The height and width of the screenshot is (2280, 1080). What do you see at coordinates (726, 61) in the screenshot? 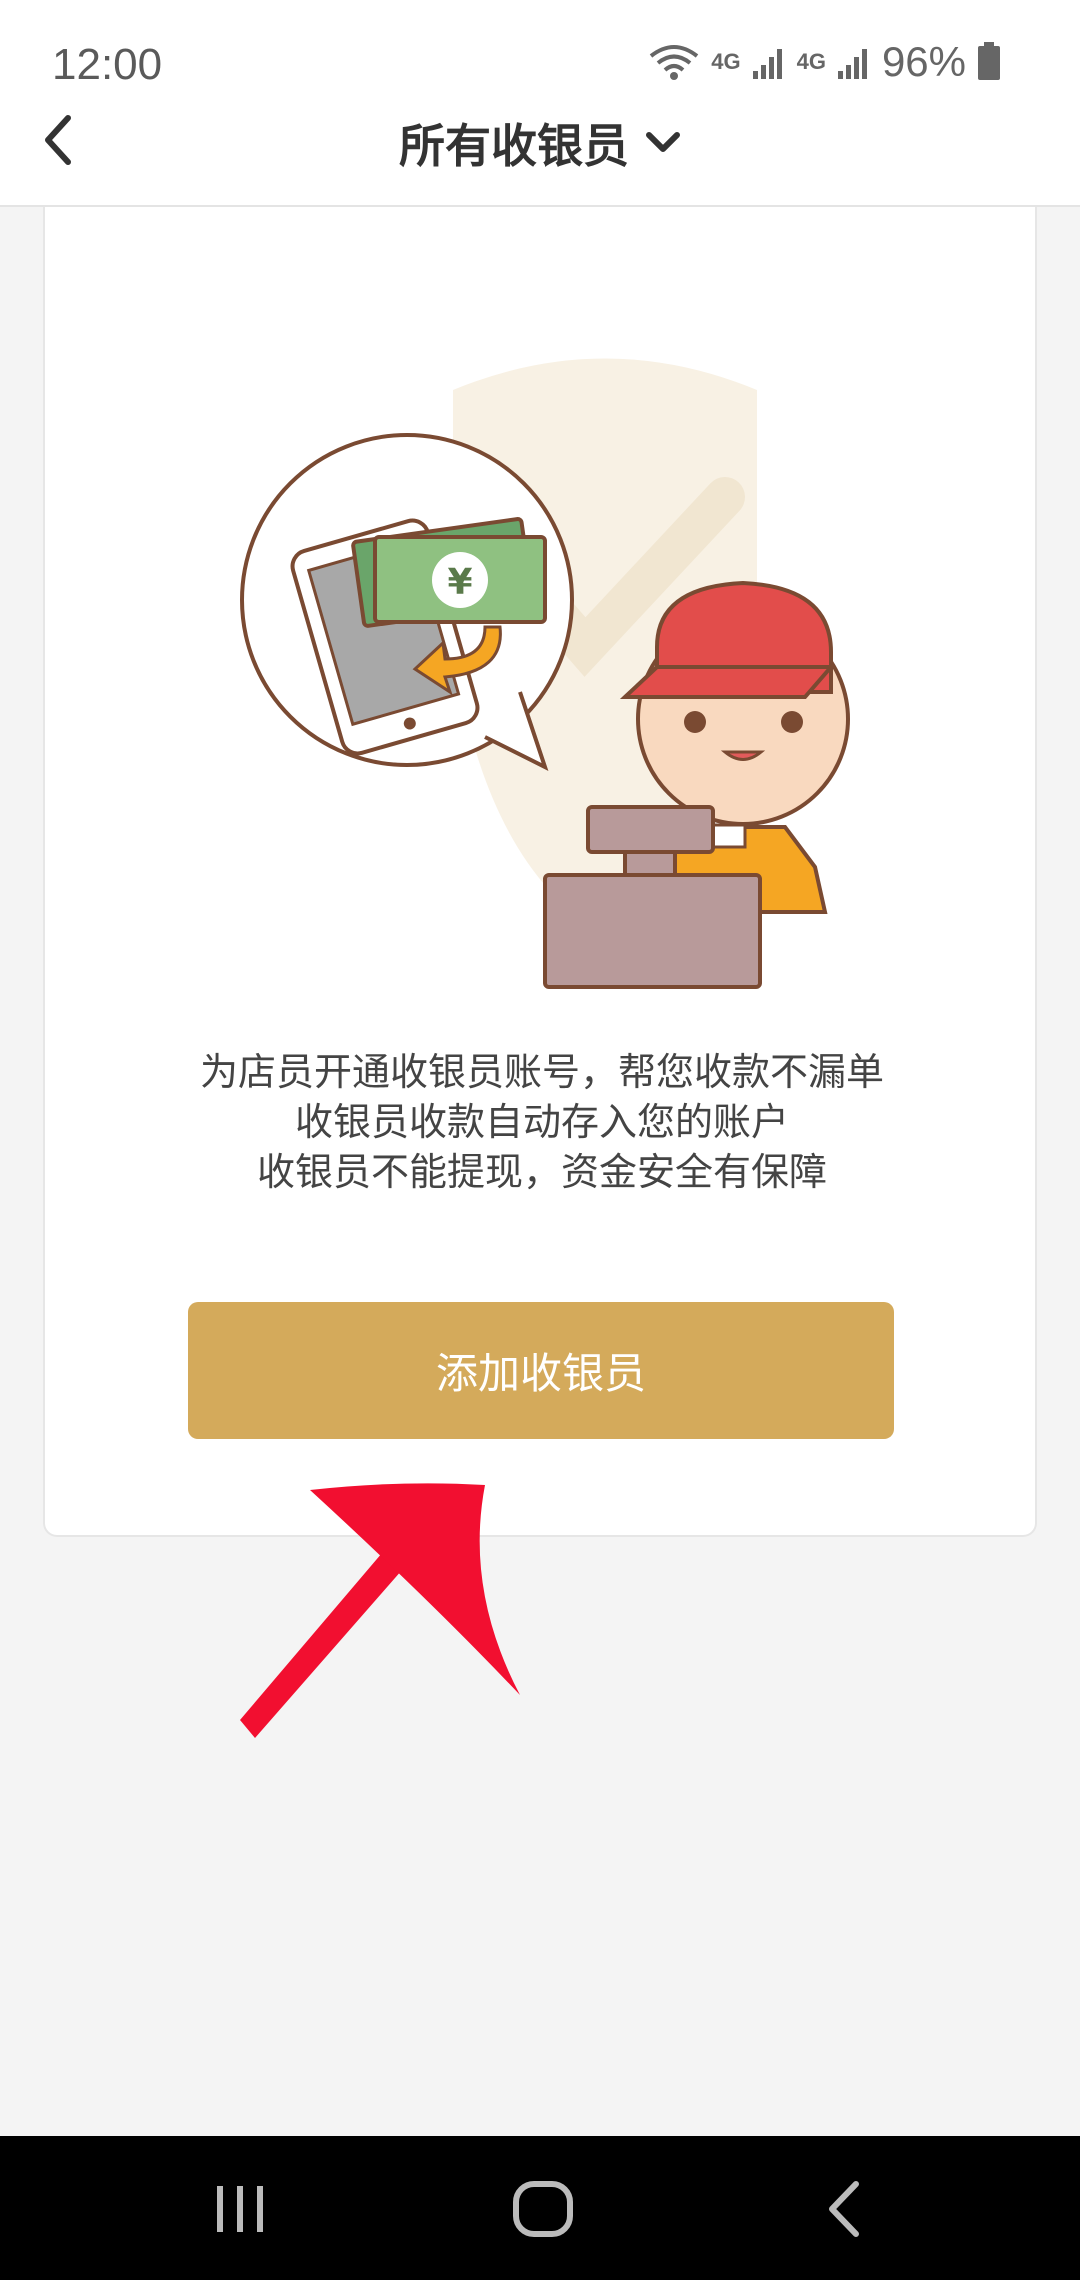
I see `network-label-1: 4G` at bounding box center [726, 61].